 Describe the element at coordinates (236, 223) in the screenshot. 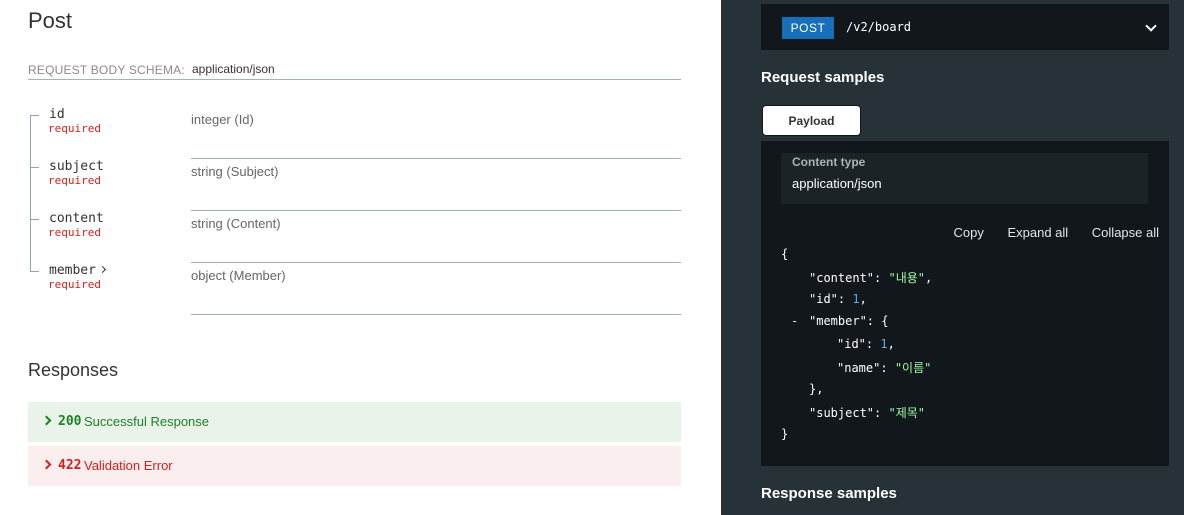

I see `field-type: string (Content)` at that location.